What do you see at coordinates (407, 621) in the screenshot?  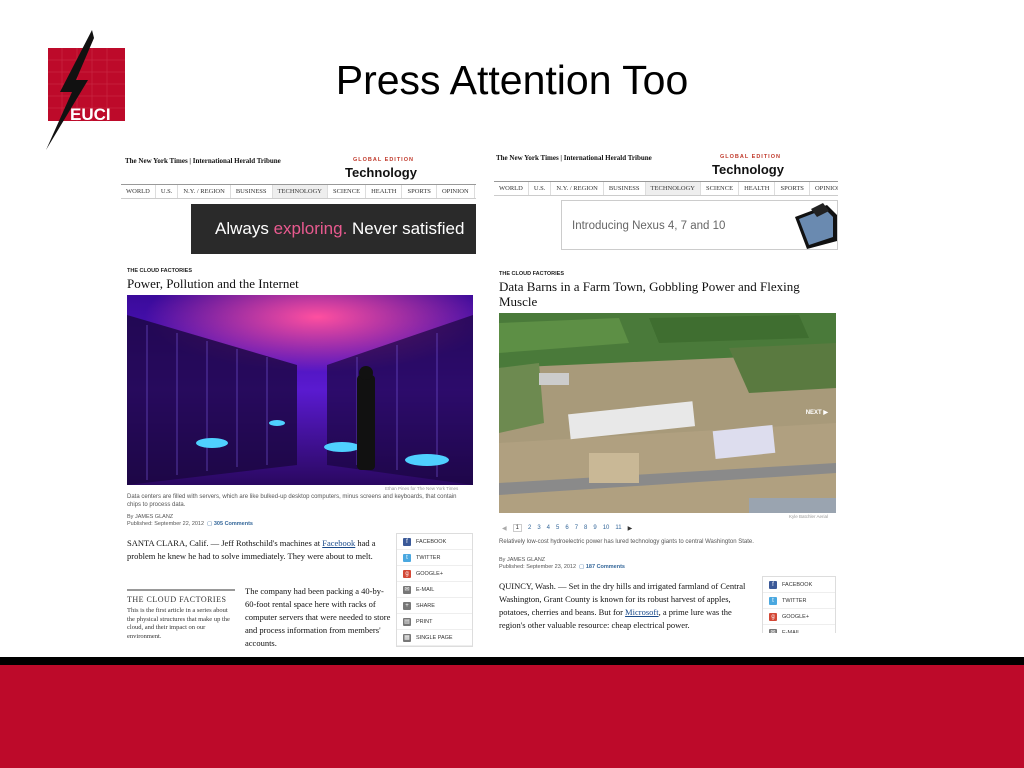 I see `print-icon: ▤` at bounding box center [407, 621].